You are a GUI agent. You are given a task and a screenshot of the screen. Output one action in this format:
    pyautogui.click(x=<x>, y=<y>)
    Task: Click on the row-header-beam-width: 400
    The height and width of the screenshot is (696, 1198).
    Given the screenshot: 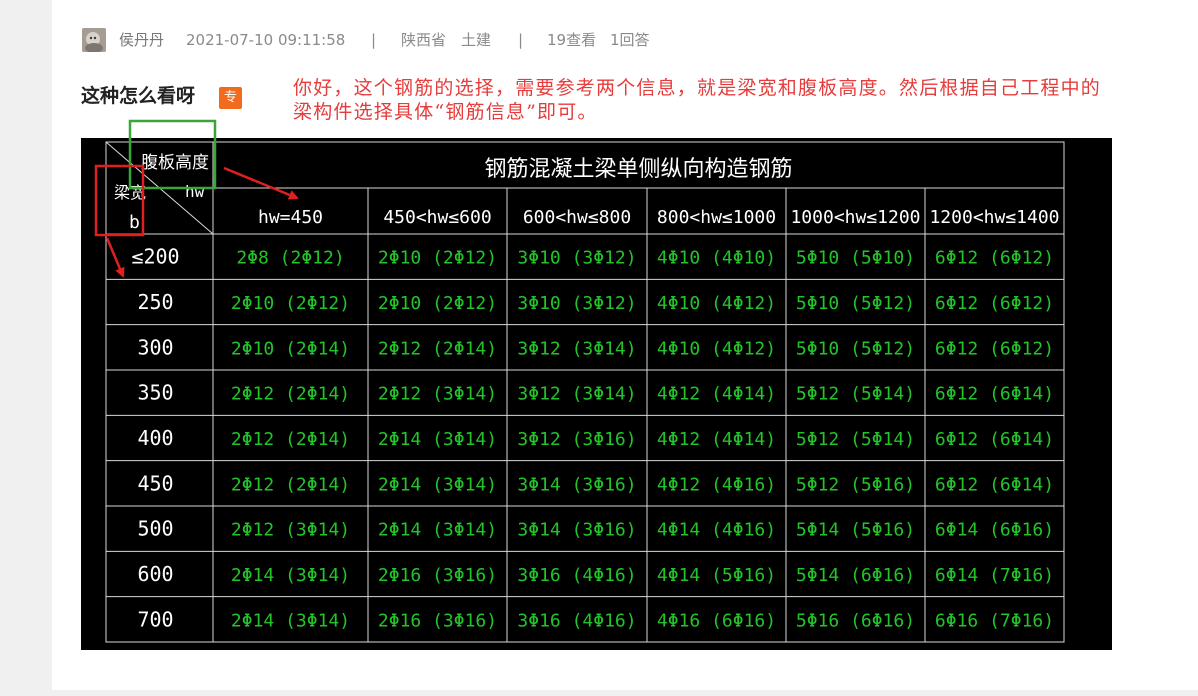 What is the action you would take?
    pyautogui.click(x=155, y=438)
    